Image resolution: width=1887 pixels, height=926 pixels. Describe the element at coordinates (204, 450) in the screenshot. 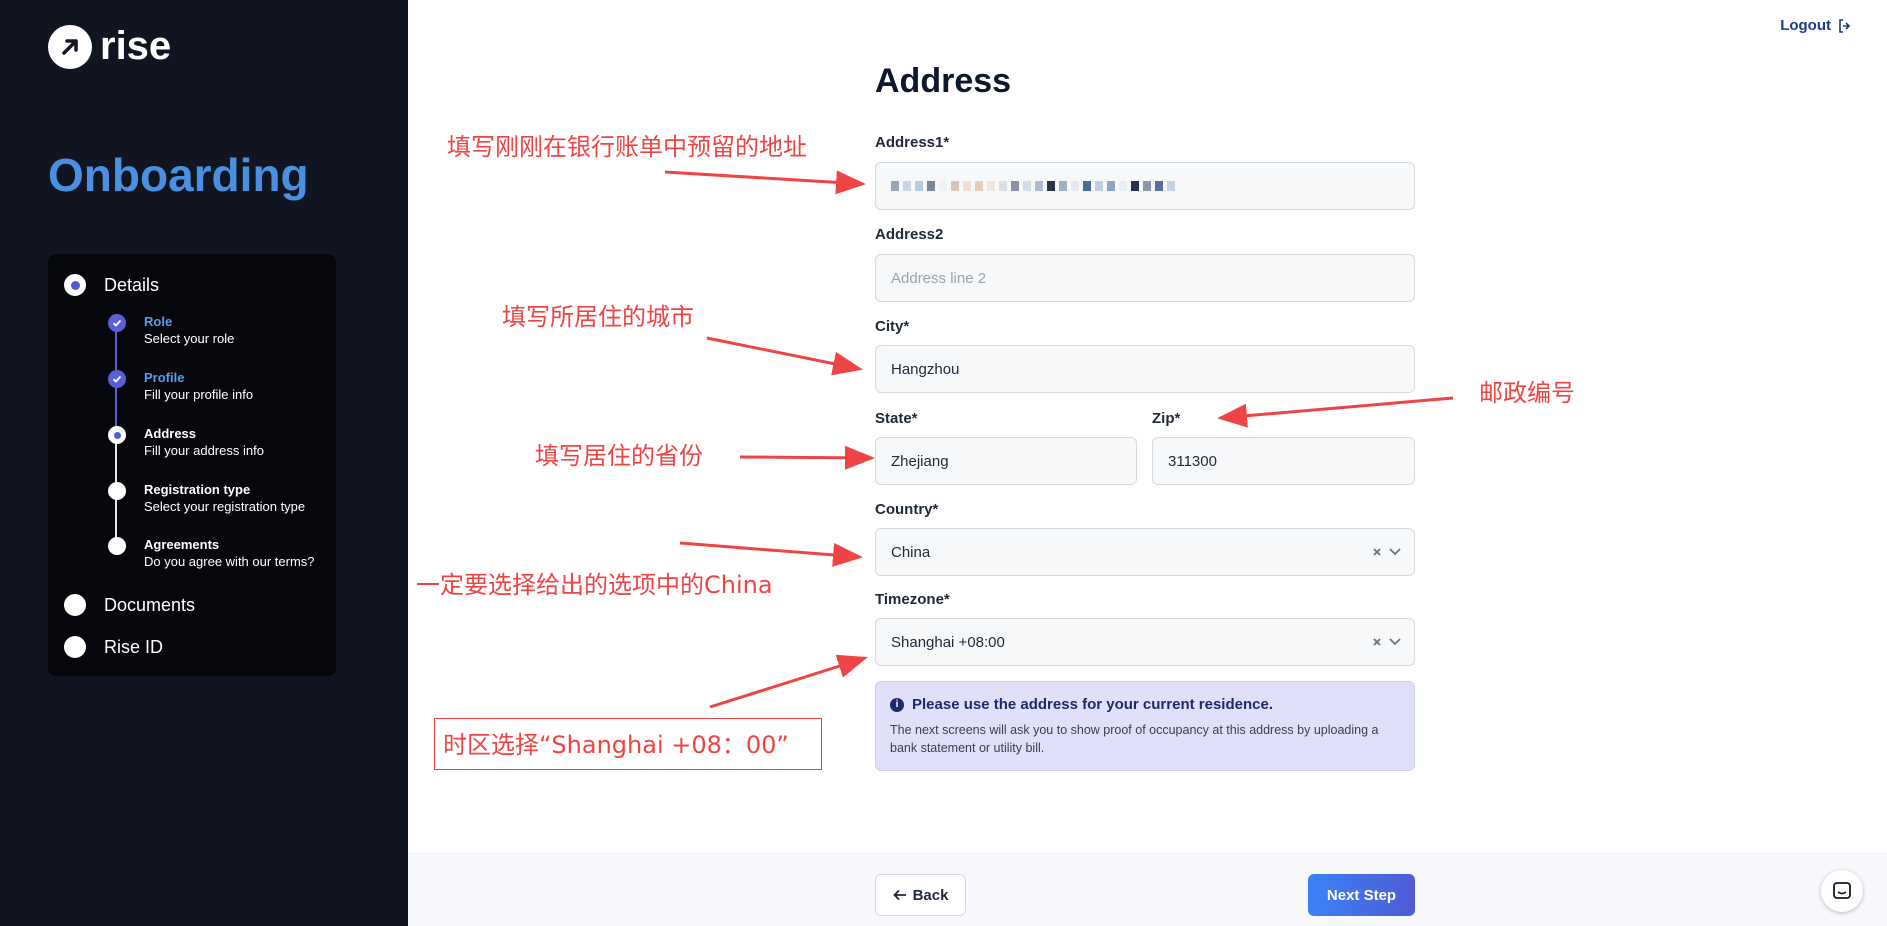

I see `sub-step-desc: Fill your address info` at that location.